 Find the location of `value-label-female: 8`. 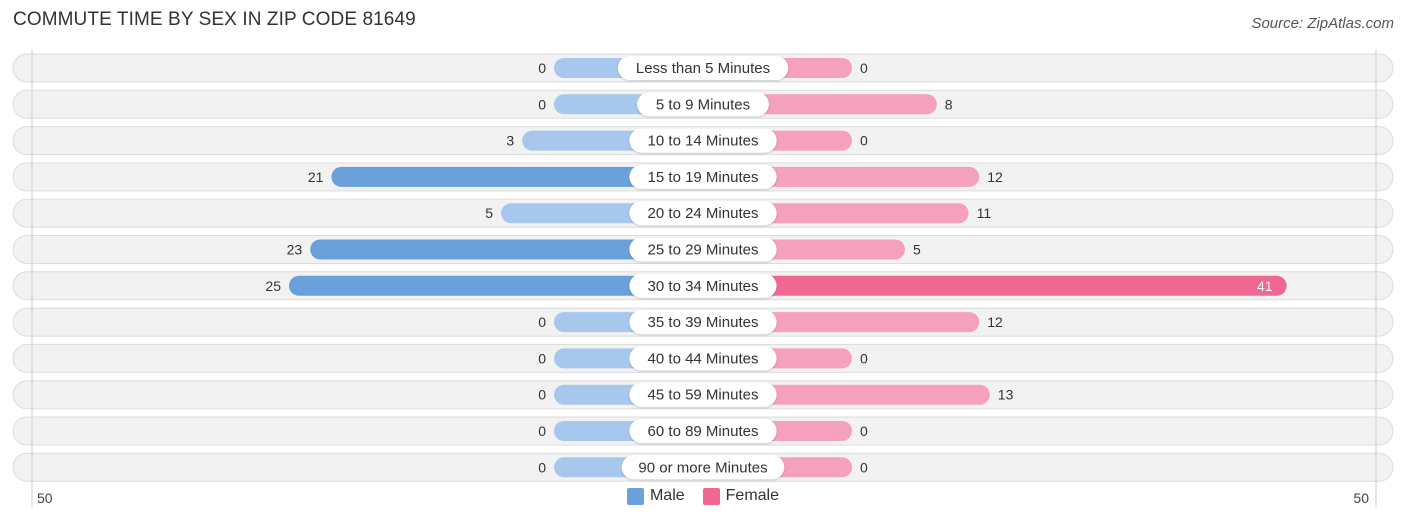

value-label-female: 8 is located at coordinates (949, 104).